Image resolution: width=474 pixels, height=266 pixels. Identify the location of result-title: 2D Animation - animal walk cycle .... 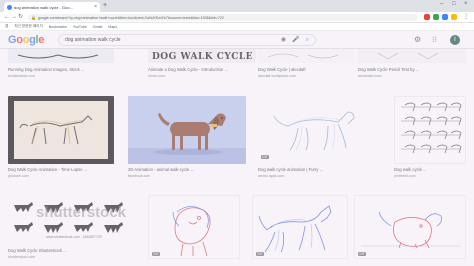
(161, 169).